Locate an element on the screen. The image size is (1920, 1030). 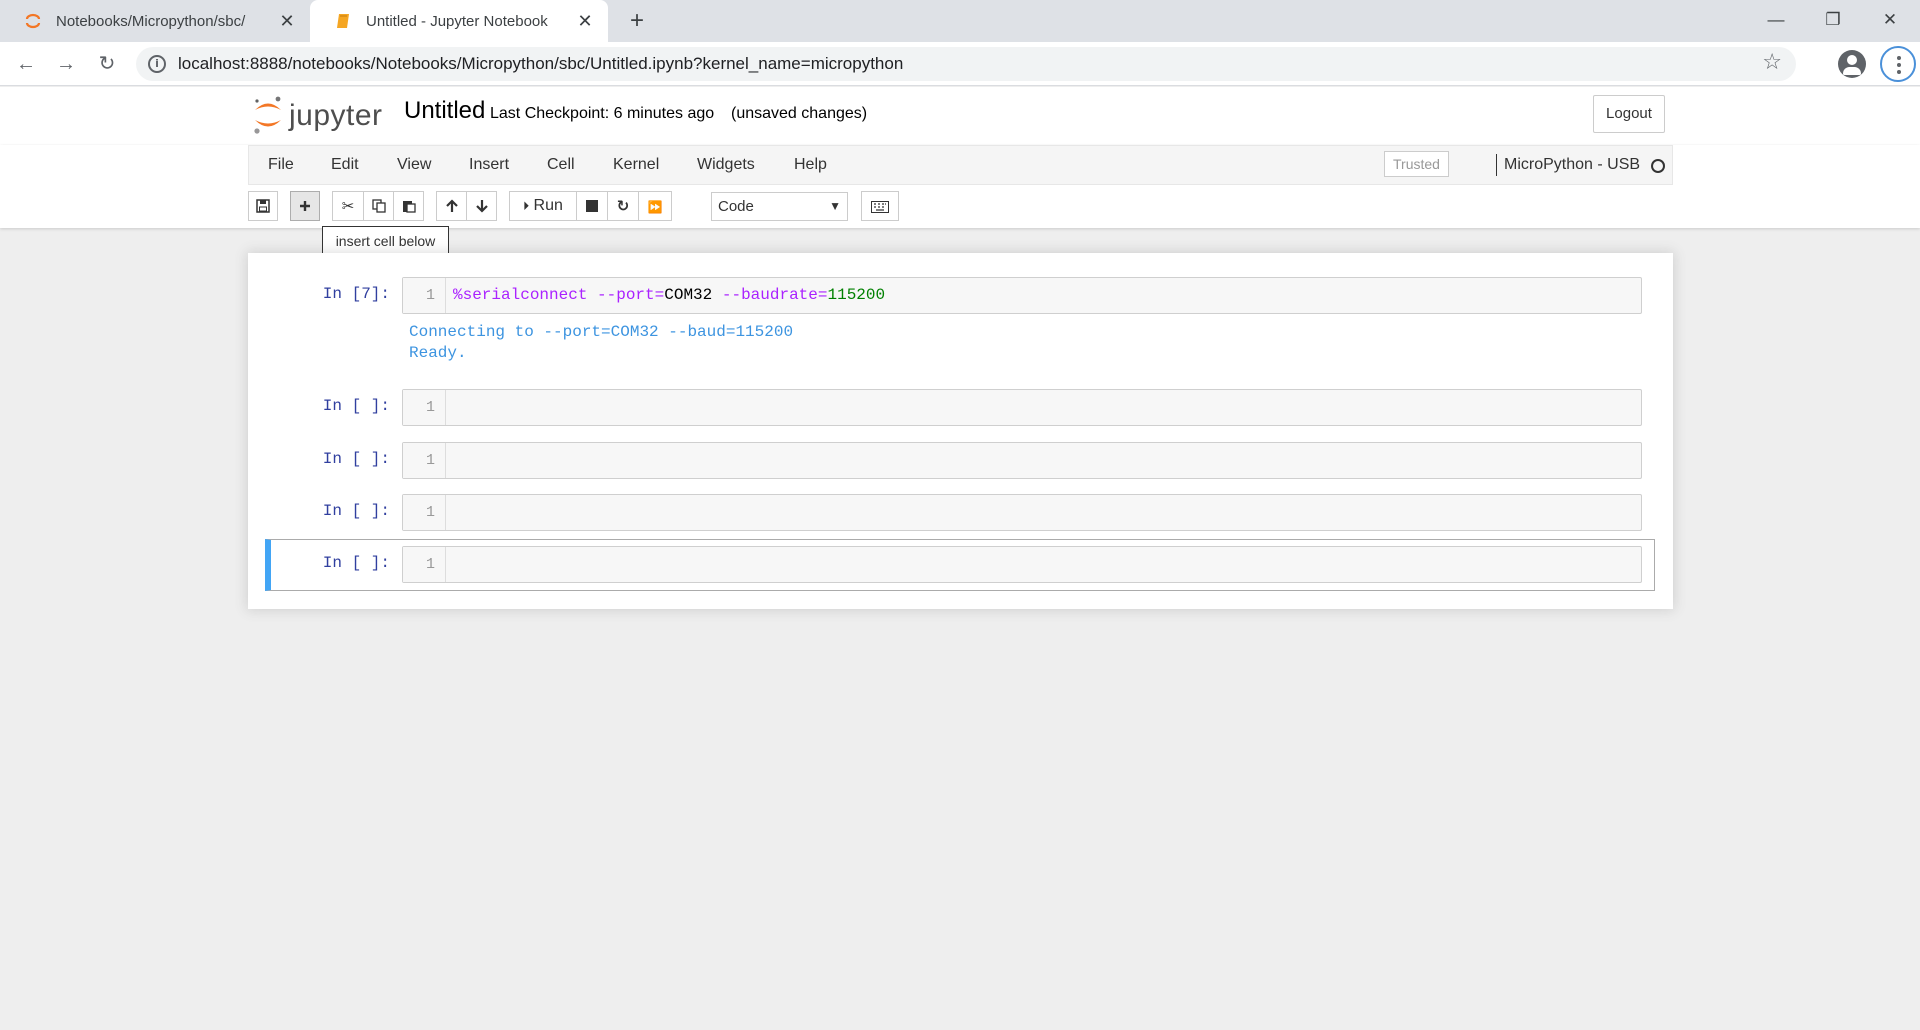
keyboard-icon is located at coordinates (880, 207).